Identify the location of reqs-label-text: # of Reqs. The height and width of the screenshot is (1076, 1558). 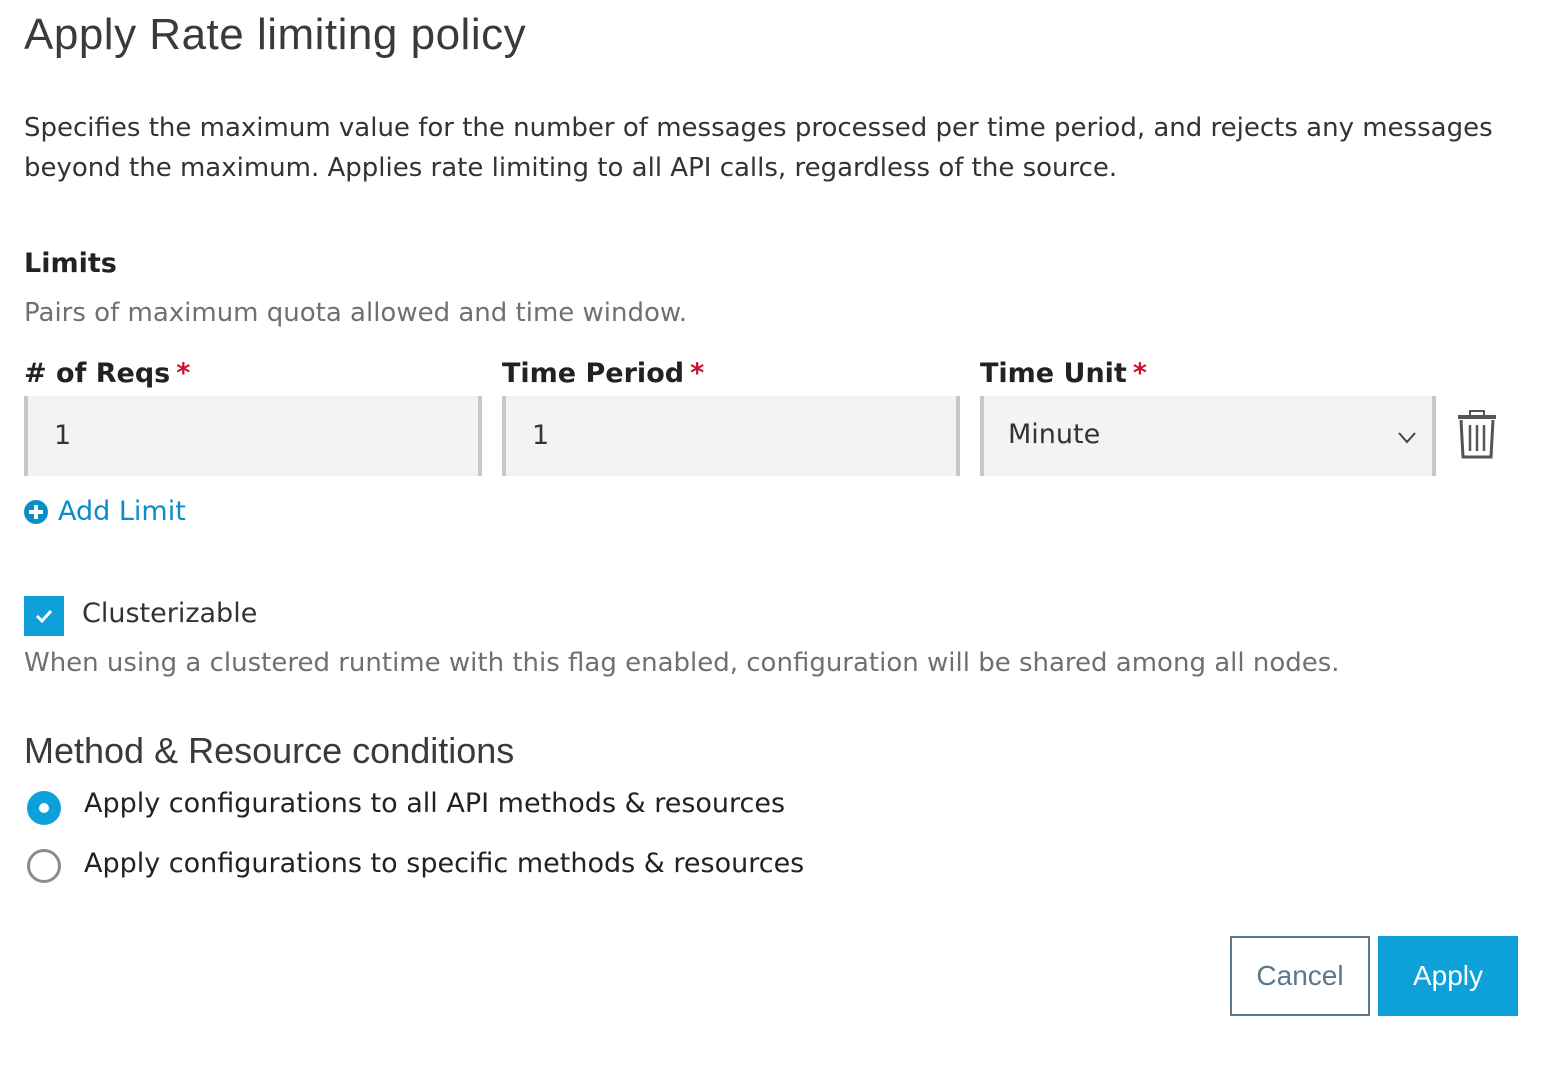
(97, 373).